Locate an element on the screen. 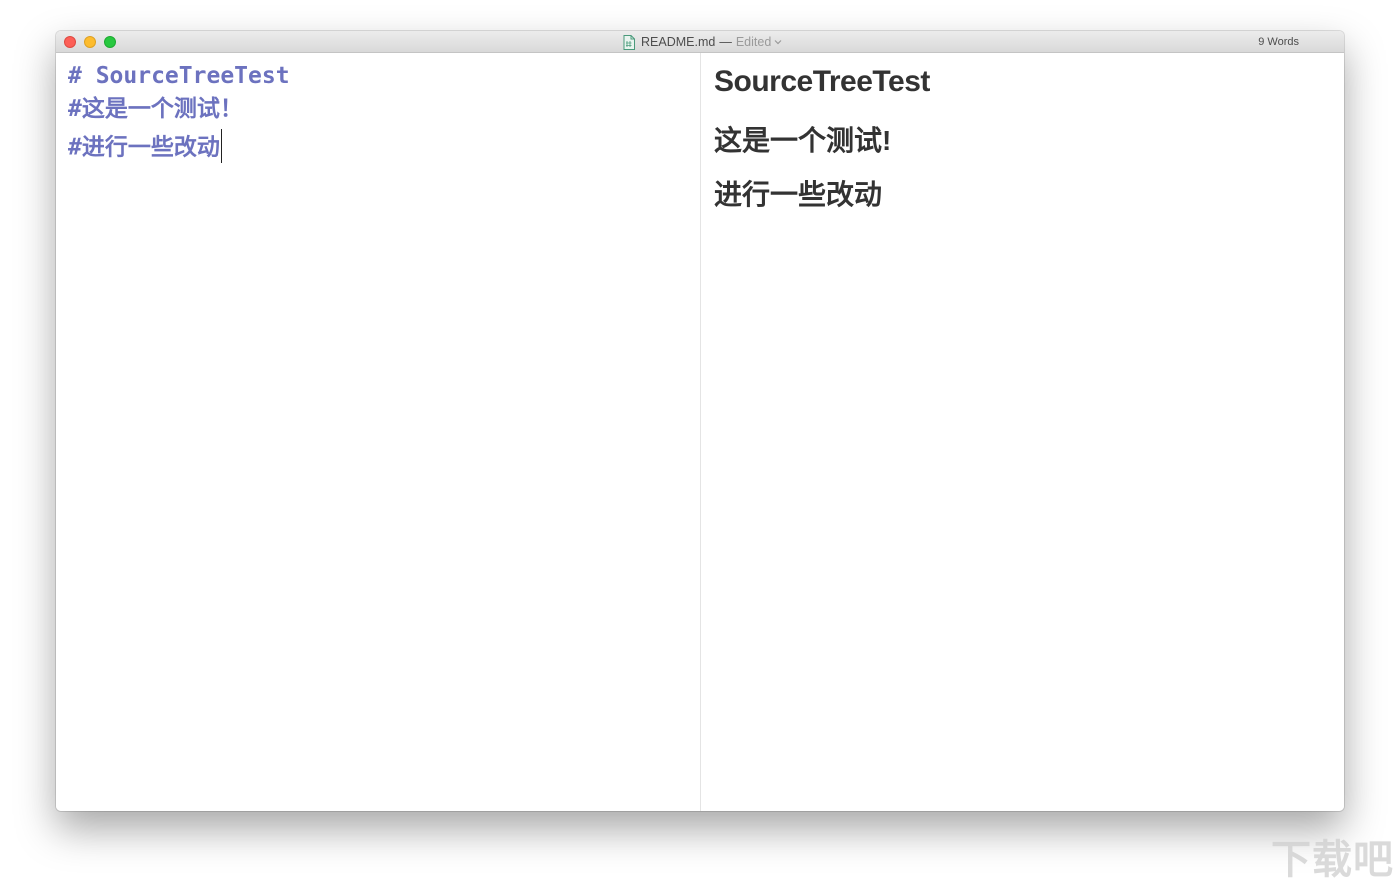 Image resolution: width=1400 pixels, height=891 pixels. editor-line: #这是一个测试！ is located at coordinates (155, 109).